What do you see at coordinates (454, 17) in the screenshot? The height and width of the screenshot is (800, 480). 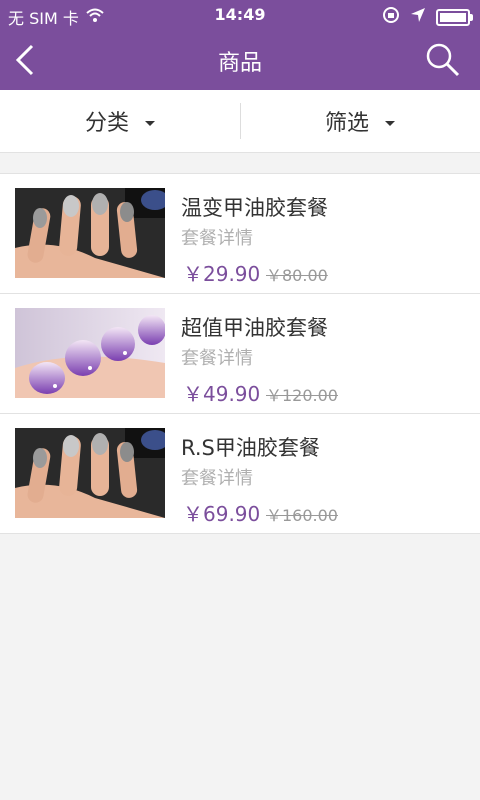 I see `battery-icon` at bounding box center [454, 17].